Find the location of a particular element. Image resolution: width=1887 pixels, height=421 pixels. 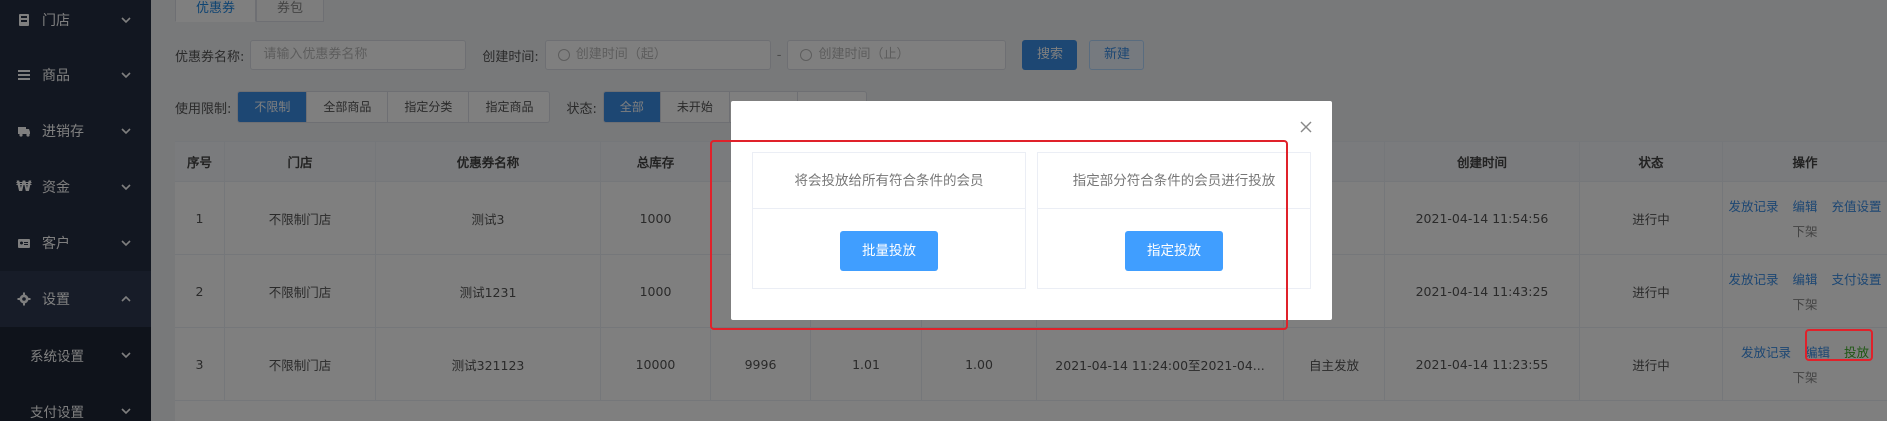

cards-highlight is located at coordinates (999, 235).